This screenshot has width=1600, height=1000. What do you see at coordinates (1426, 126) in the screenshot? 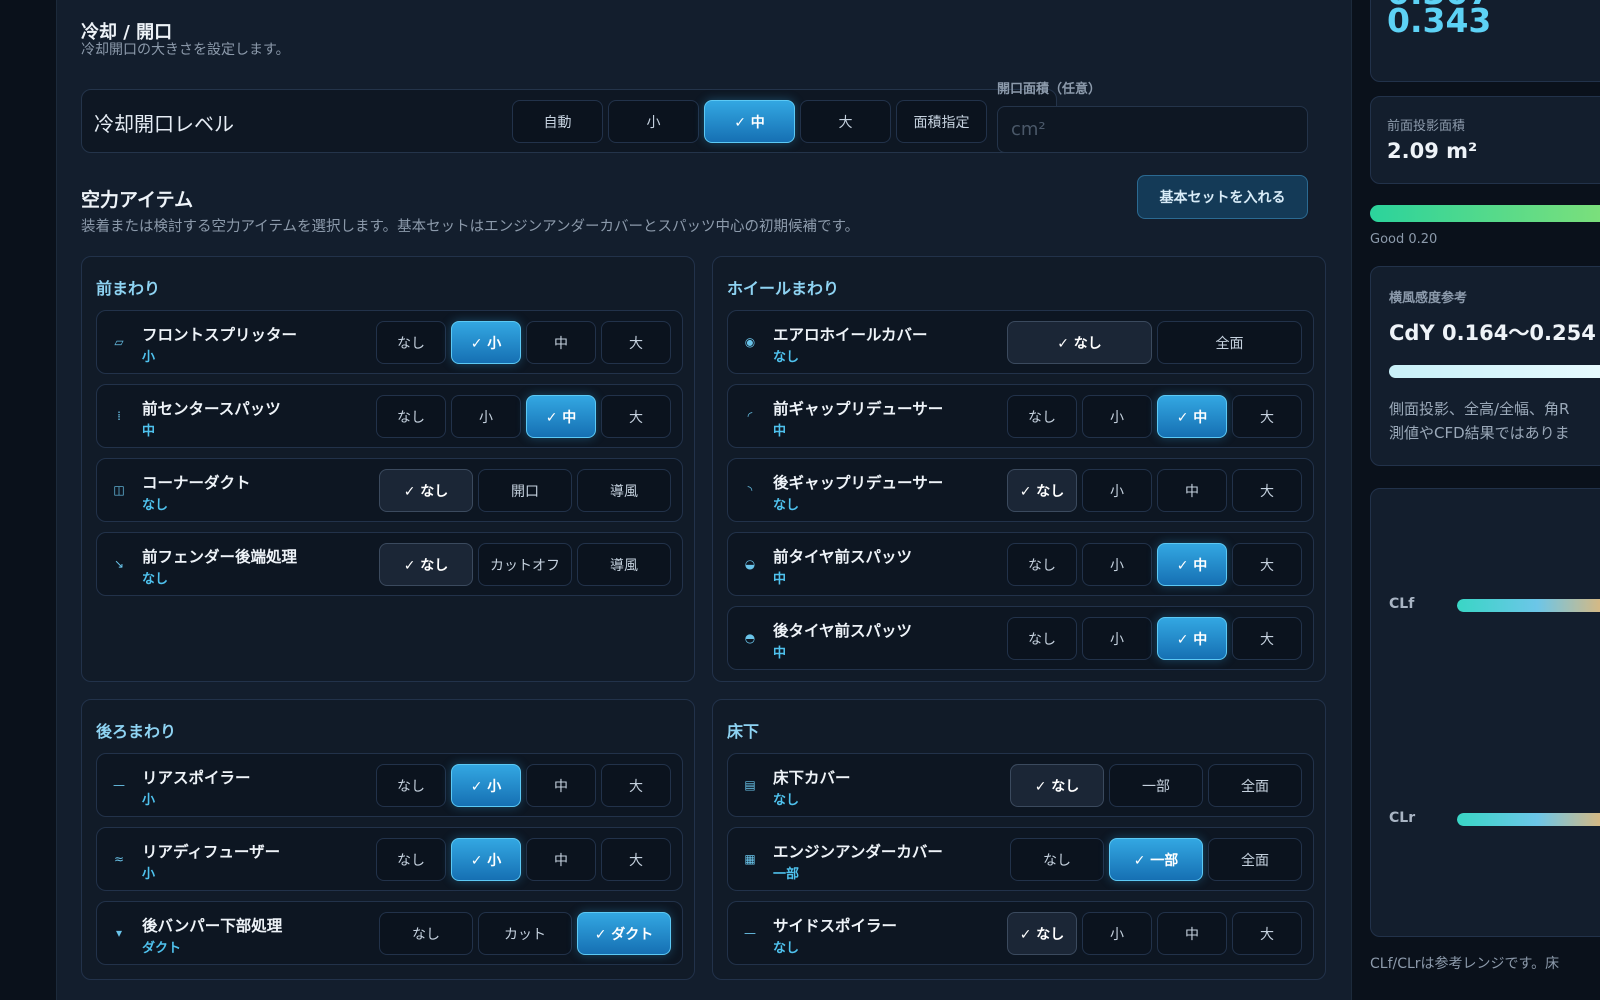
I see `frontal-area-label: 前面投影面積` at bounding box center [1426, 126].